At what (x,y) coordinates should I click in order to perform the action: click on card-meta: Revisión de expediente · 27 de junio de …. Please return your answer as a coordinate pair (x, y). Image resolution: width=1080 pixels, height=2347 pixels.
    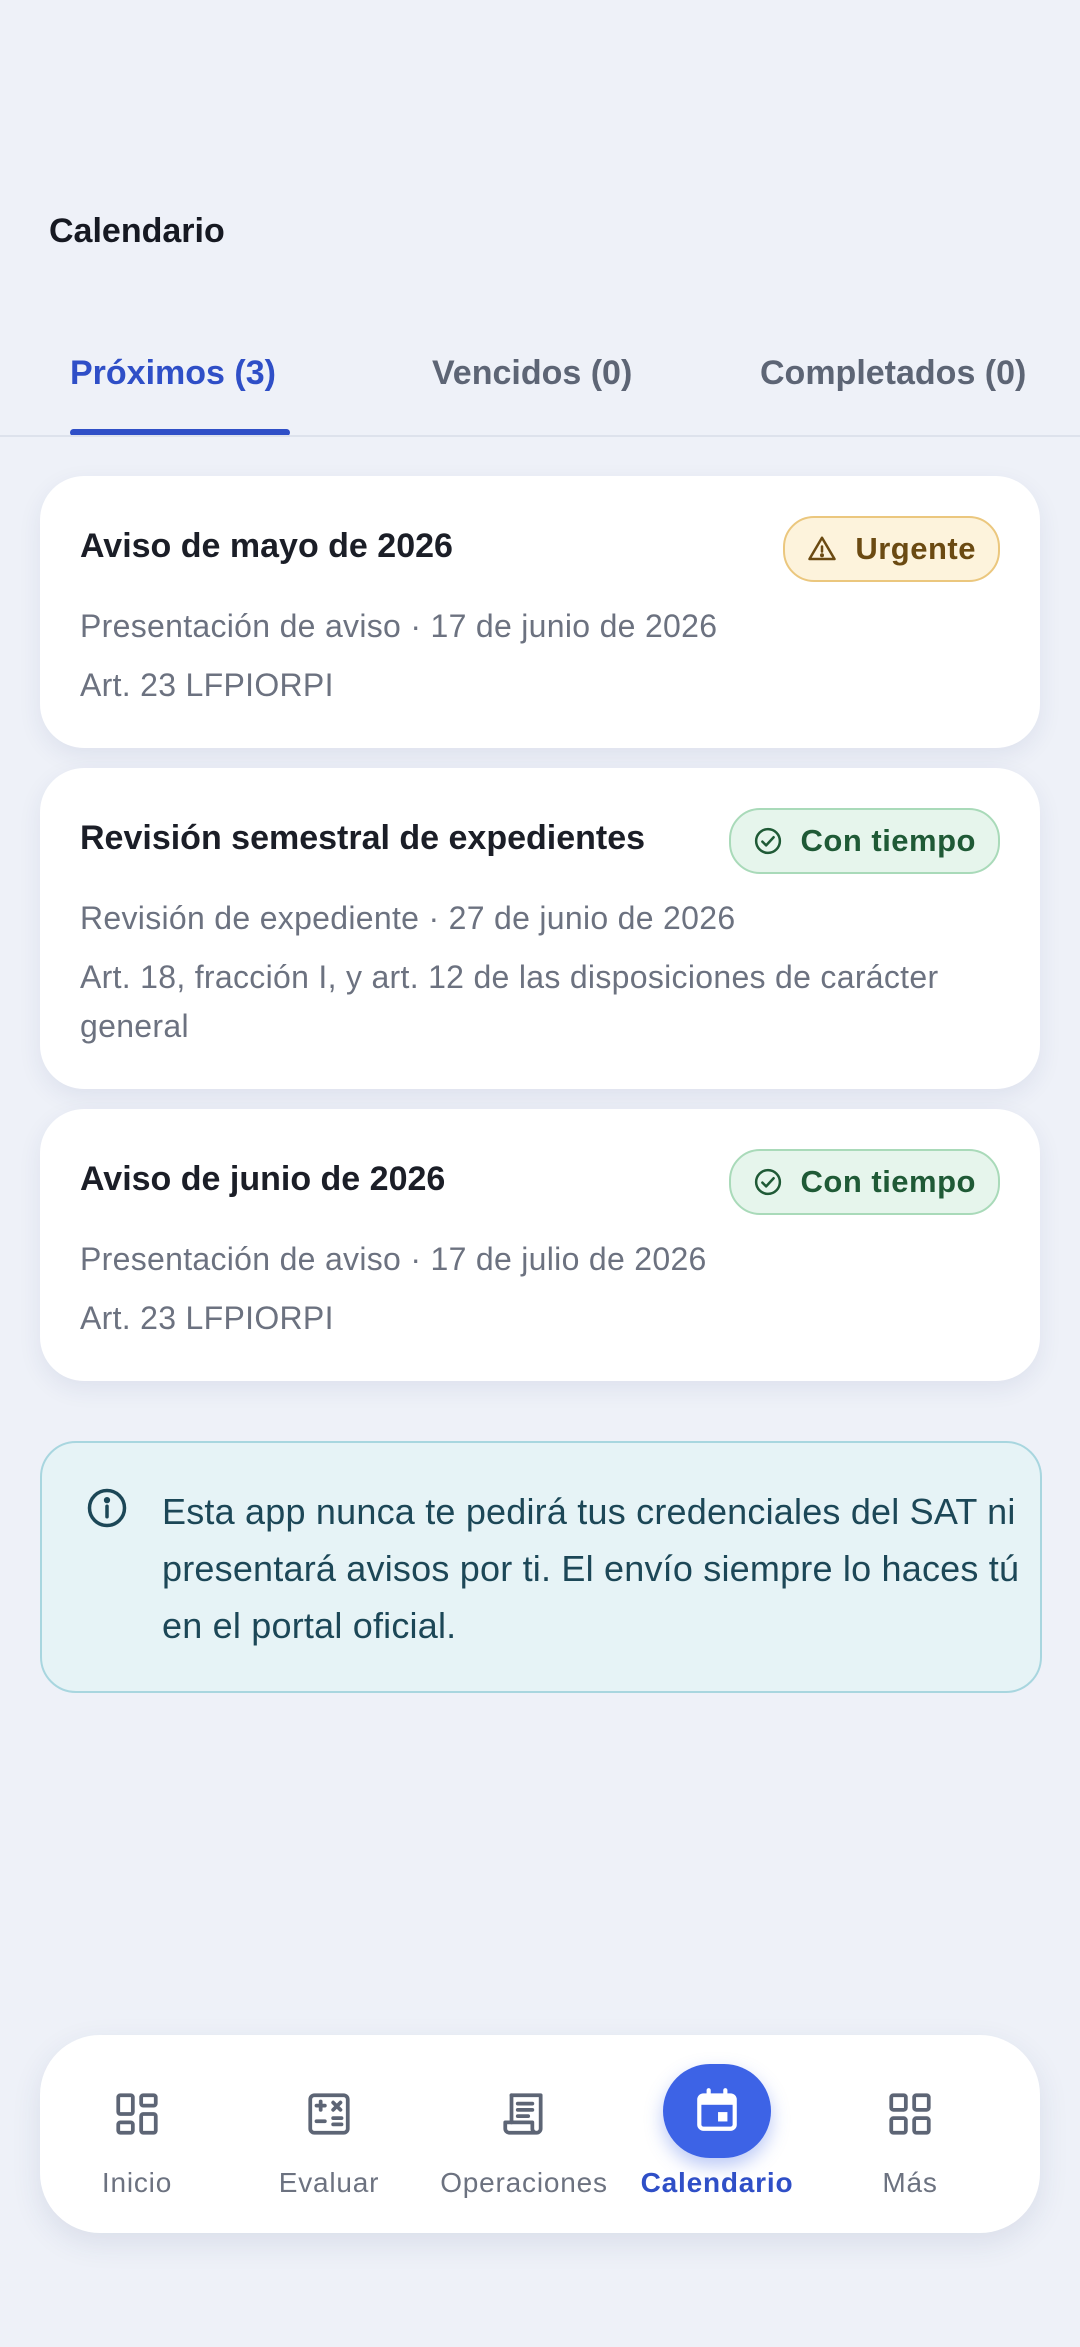
    Looking at the image, I should click on (408, 918).